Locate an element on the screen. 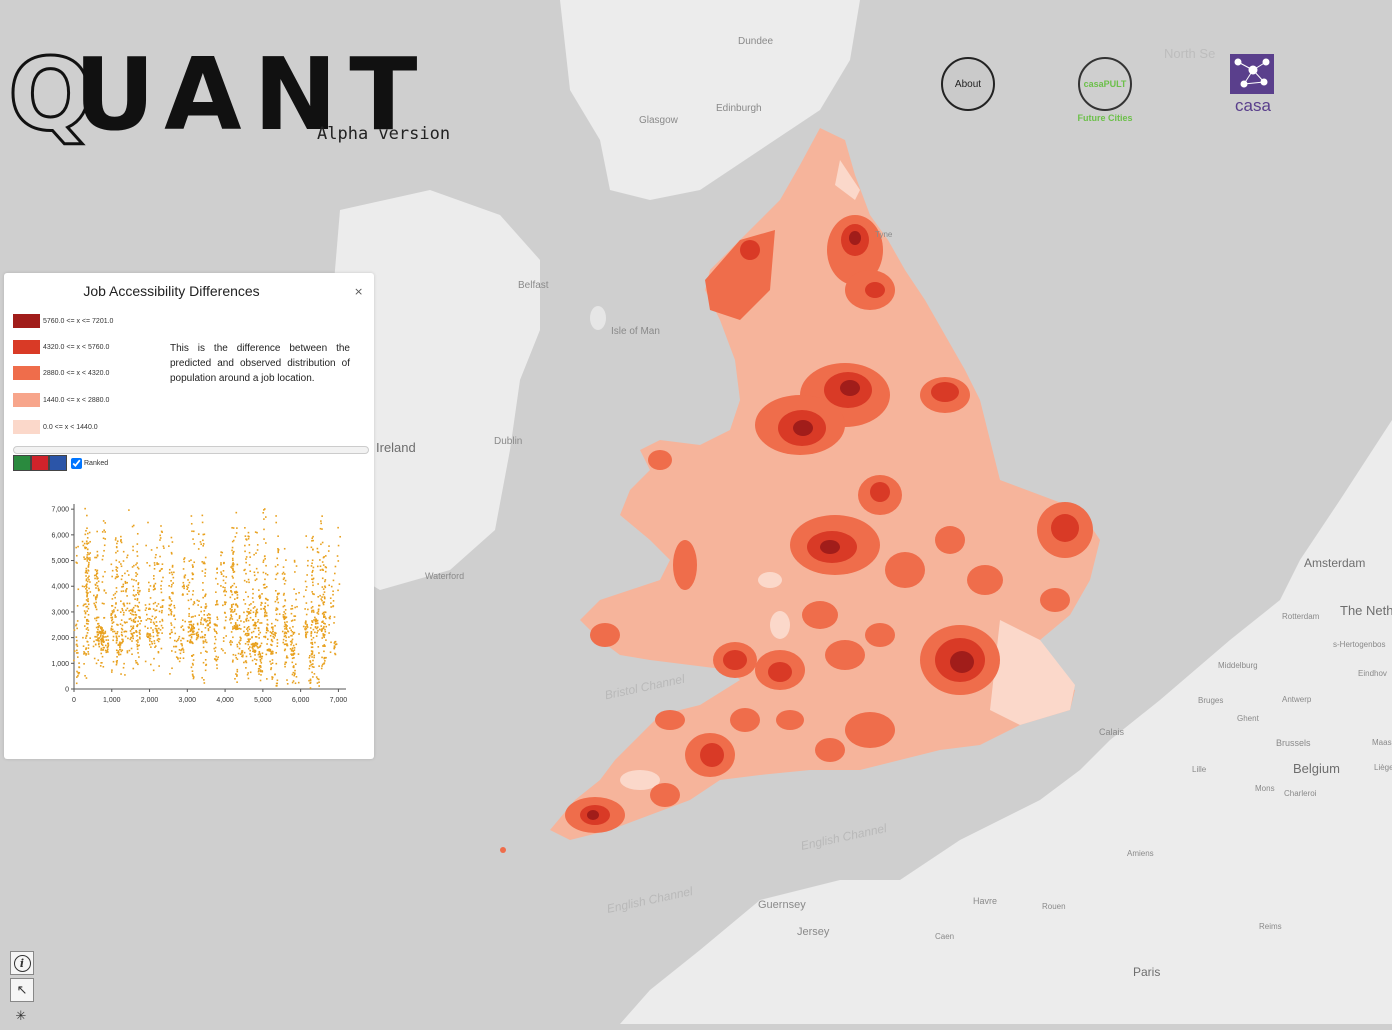 This screenshot has width=1392, height=1030. casa-logo: casa is located at coordinates (1253, 85).